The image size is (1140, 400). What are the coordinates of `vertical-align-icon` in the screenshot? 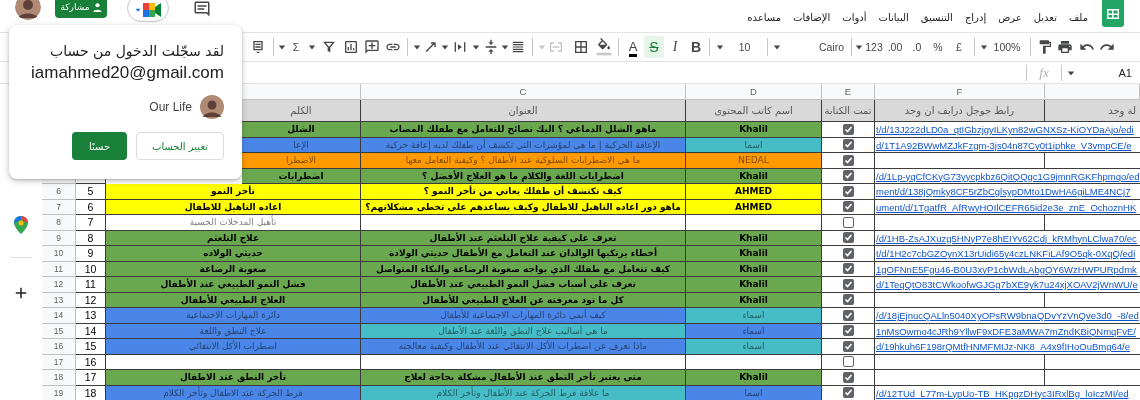 It's located at (491, 47).